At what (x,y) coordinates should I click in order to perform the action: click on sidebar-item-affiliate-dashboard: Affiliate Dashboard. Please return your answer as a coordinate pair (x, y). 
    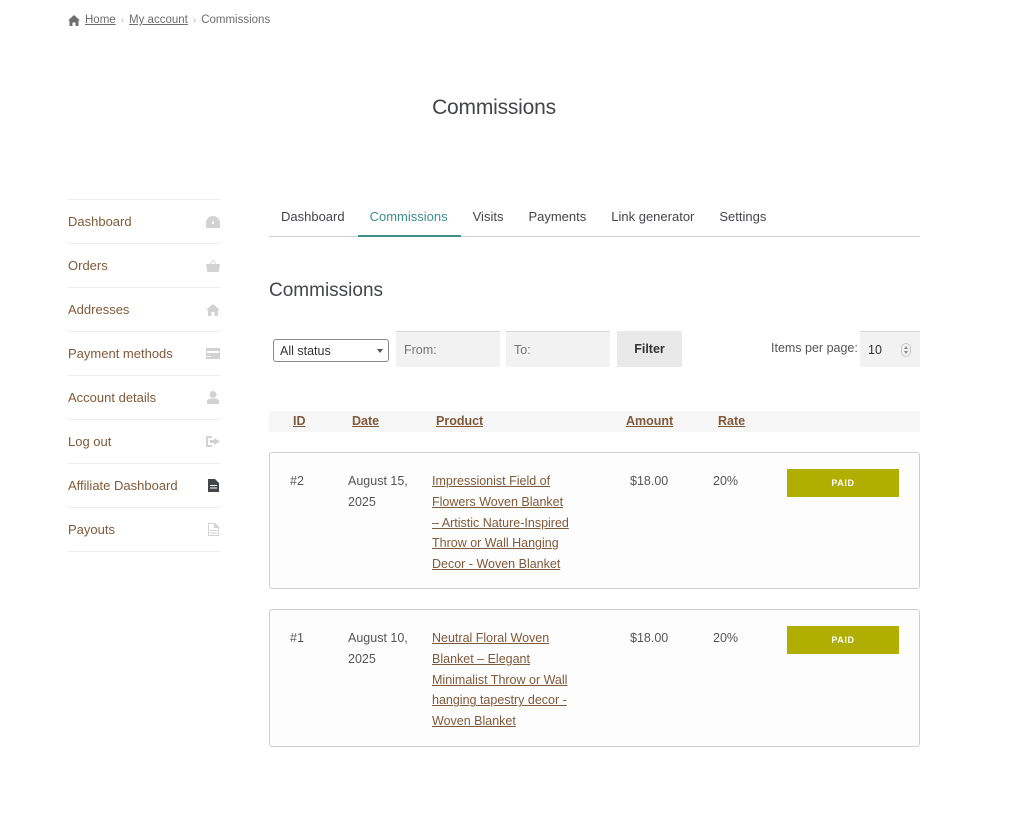
    Looking at the image, I should click on (144, 486).